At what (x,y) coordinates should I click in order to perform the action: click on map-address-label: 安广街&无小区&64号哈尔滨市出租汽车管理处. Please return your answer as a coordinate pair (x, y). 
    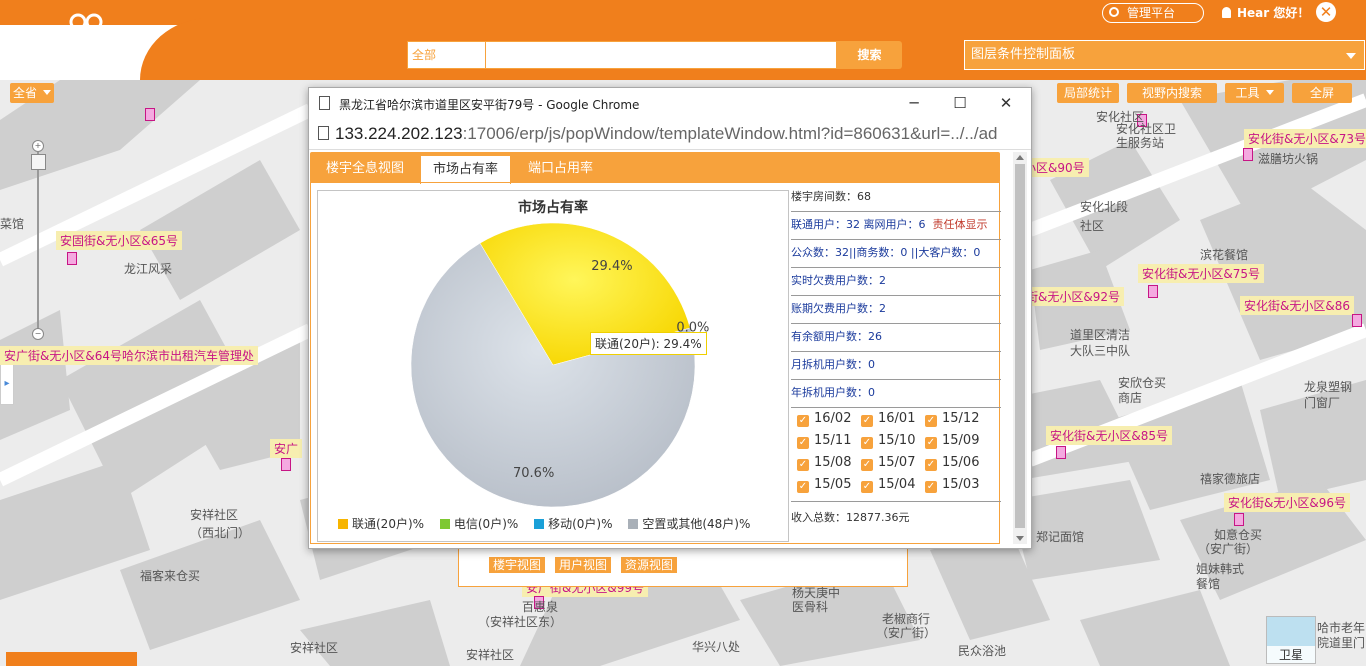
    Looking at the image, I should click on (129, 355).